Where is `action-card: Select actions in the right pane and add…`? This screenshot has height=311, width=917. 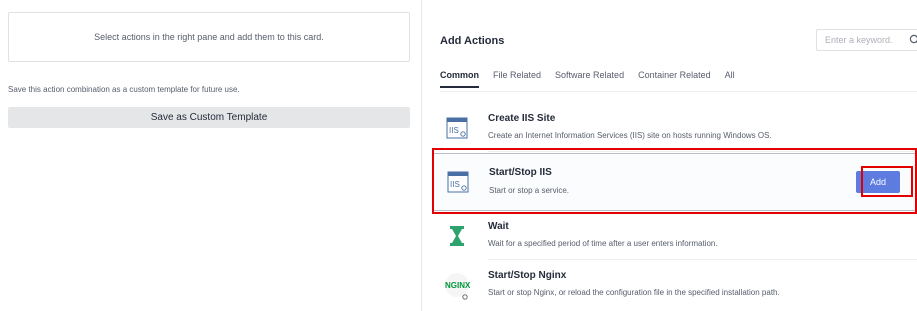 action-card: Select actions in the right pane and add… is located at coordinates (209, 37).